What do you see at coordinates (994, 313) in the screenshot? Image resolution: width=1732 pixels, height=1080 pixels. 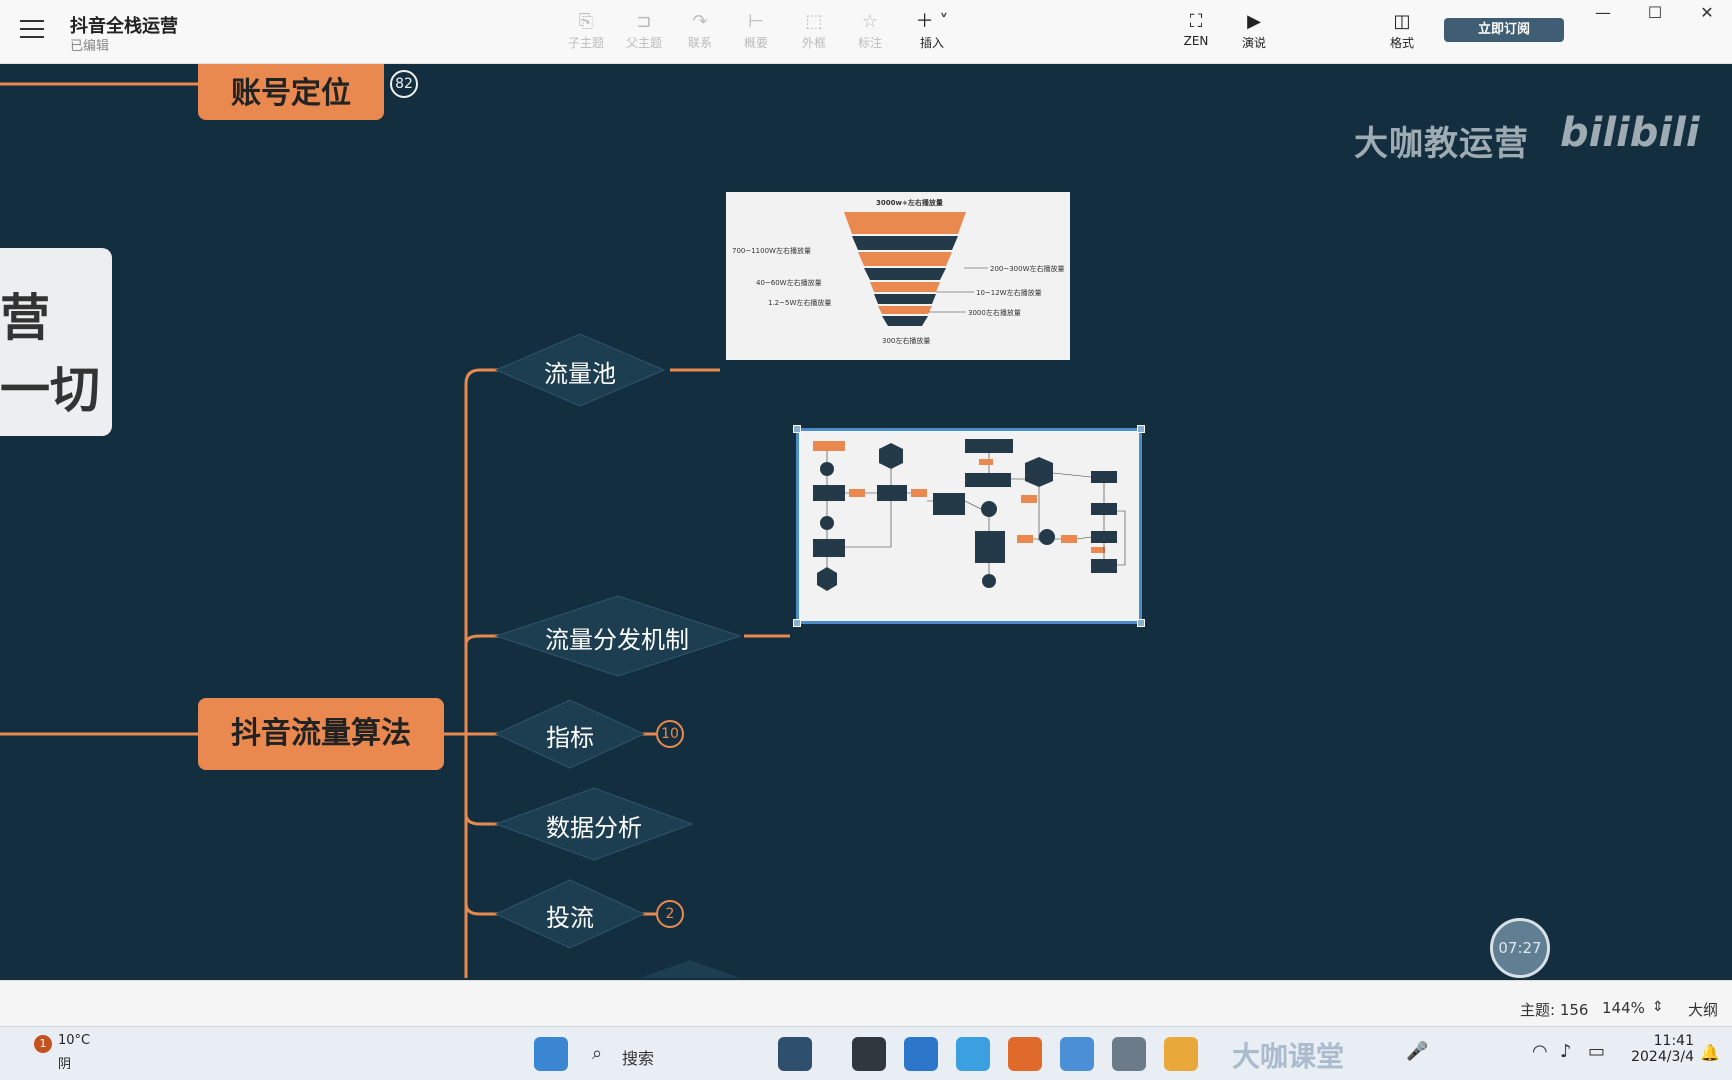 I see `funnel-label-right-3: 3000左右播放量` at bounding box center [994, 313].